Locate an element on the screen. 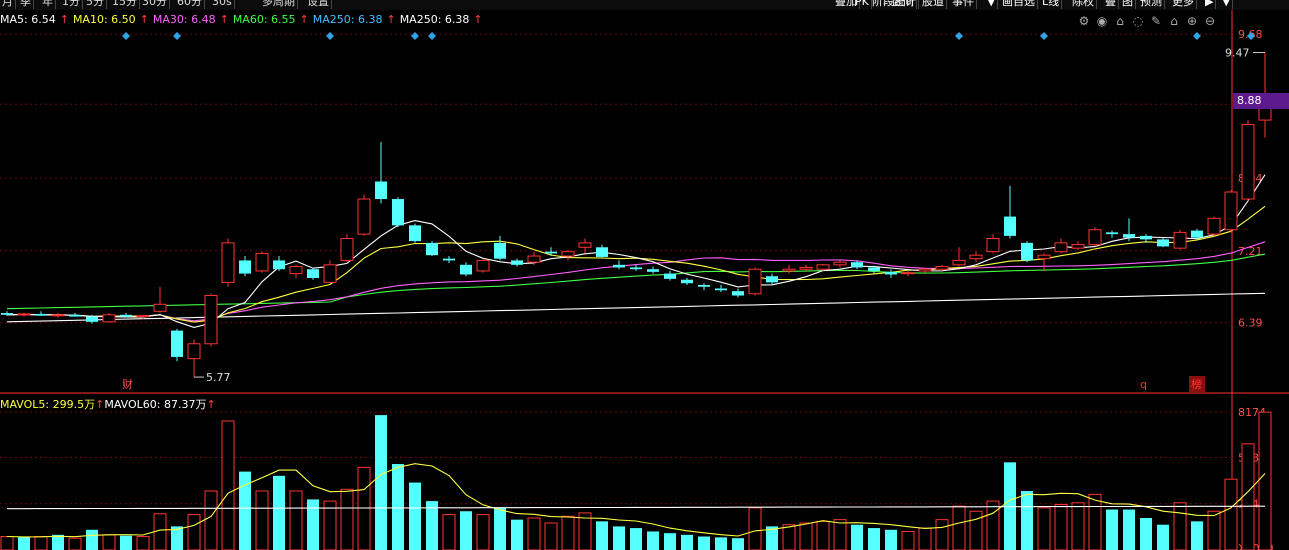  toolbar-item-6: 30分 is located at coordinates (155, 4).